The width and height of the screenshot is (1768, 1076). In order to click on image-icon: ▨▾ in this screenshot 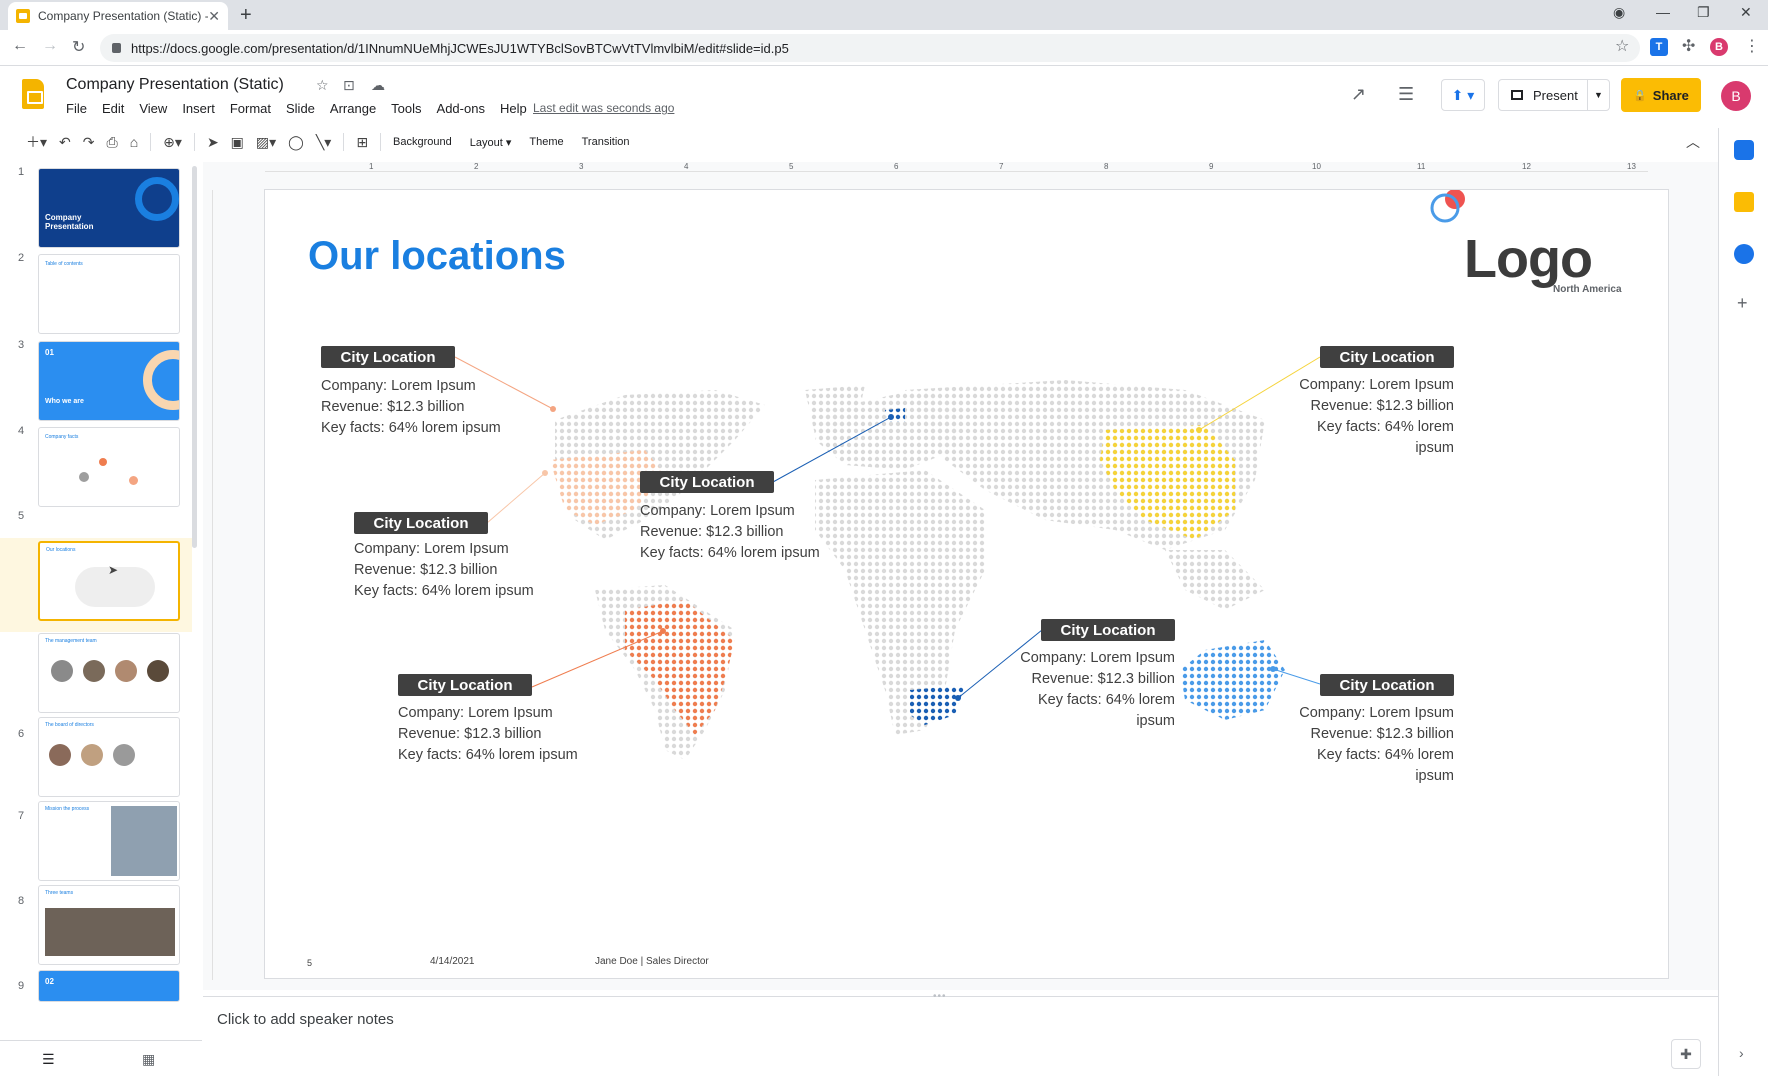, I will do `click(266, 142)`.